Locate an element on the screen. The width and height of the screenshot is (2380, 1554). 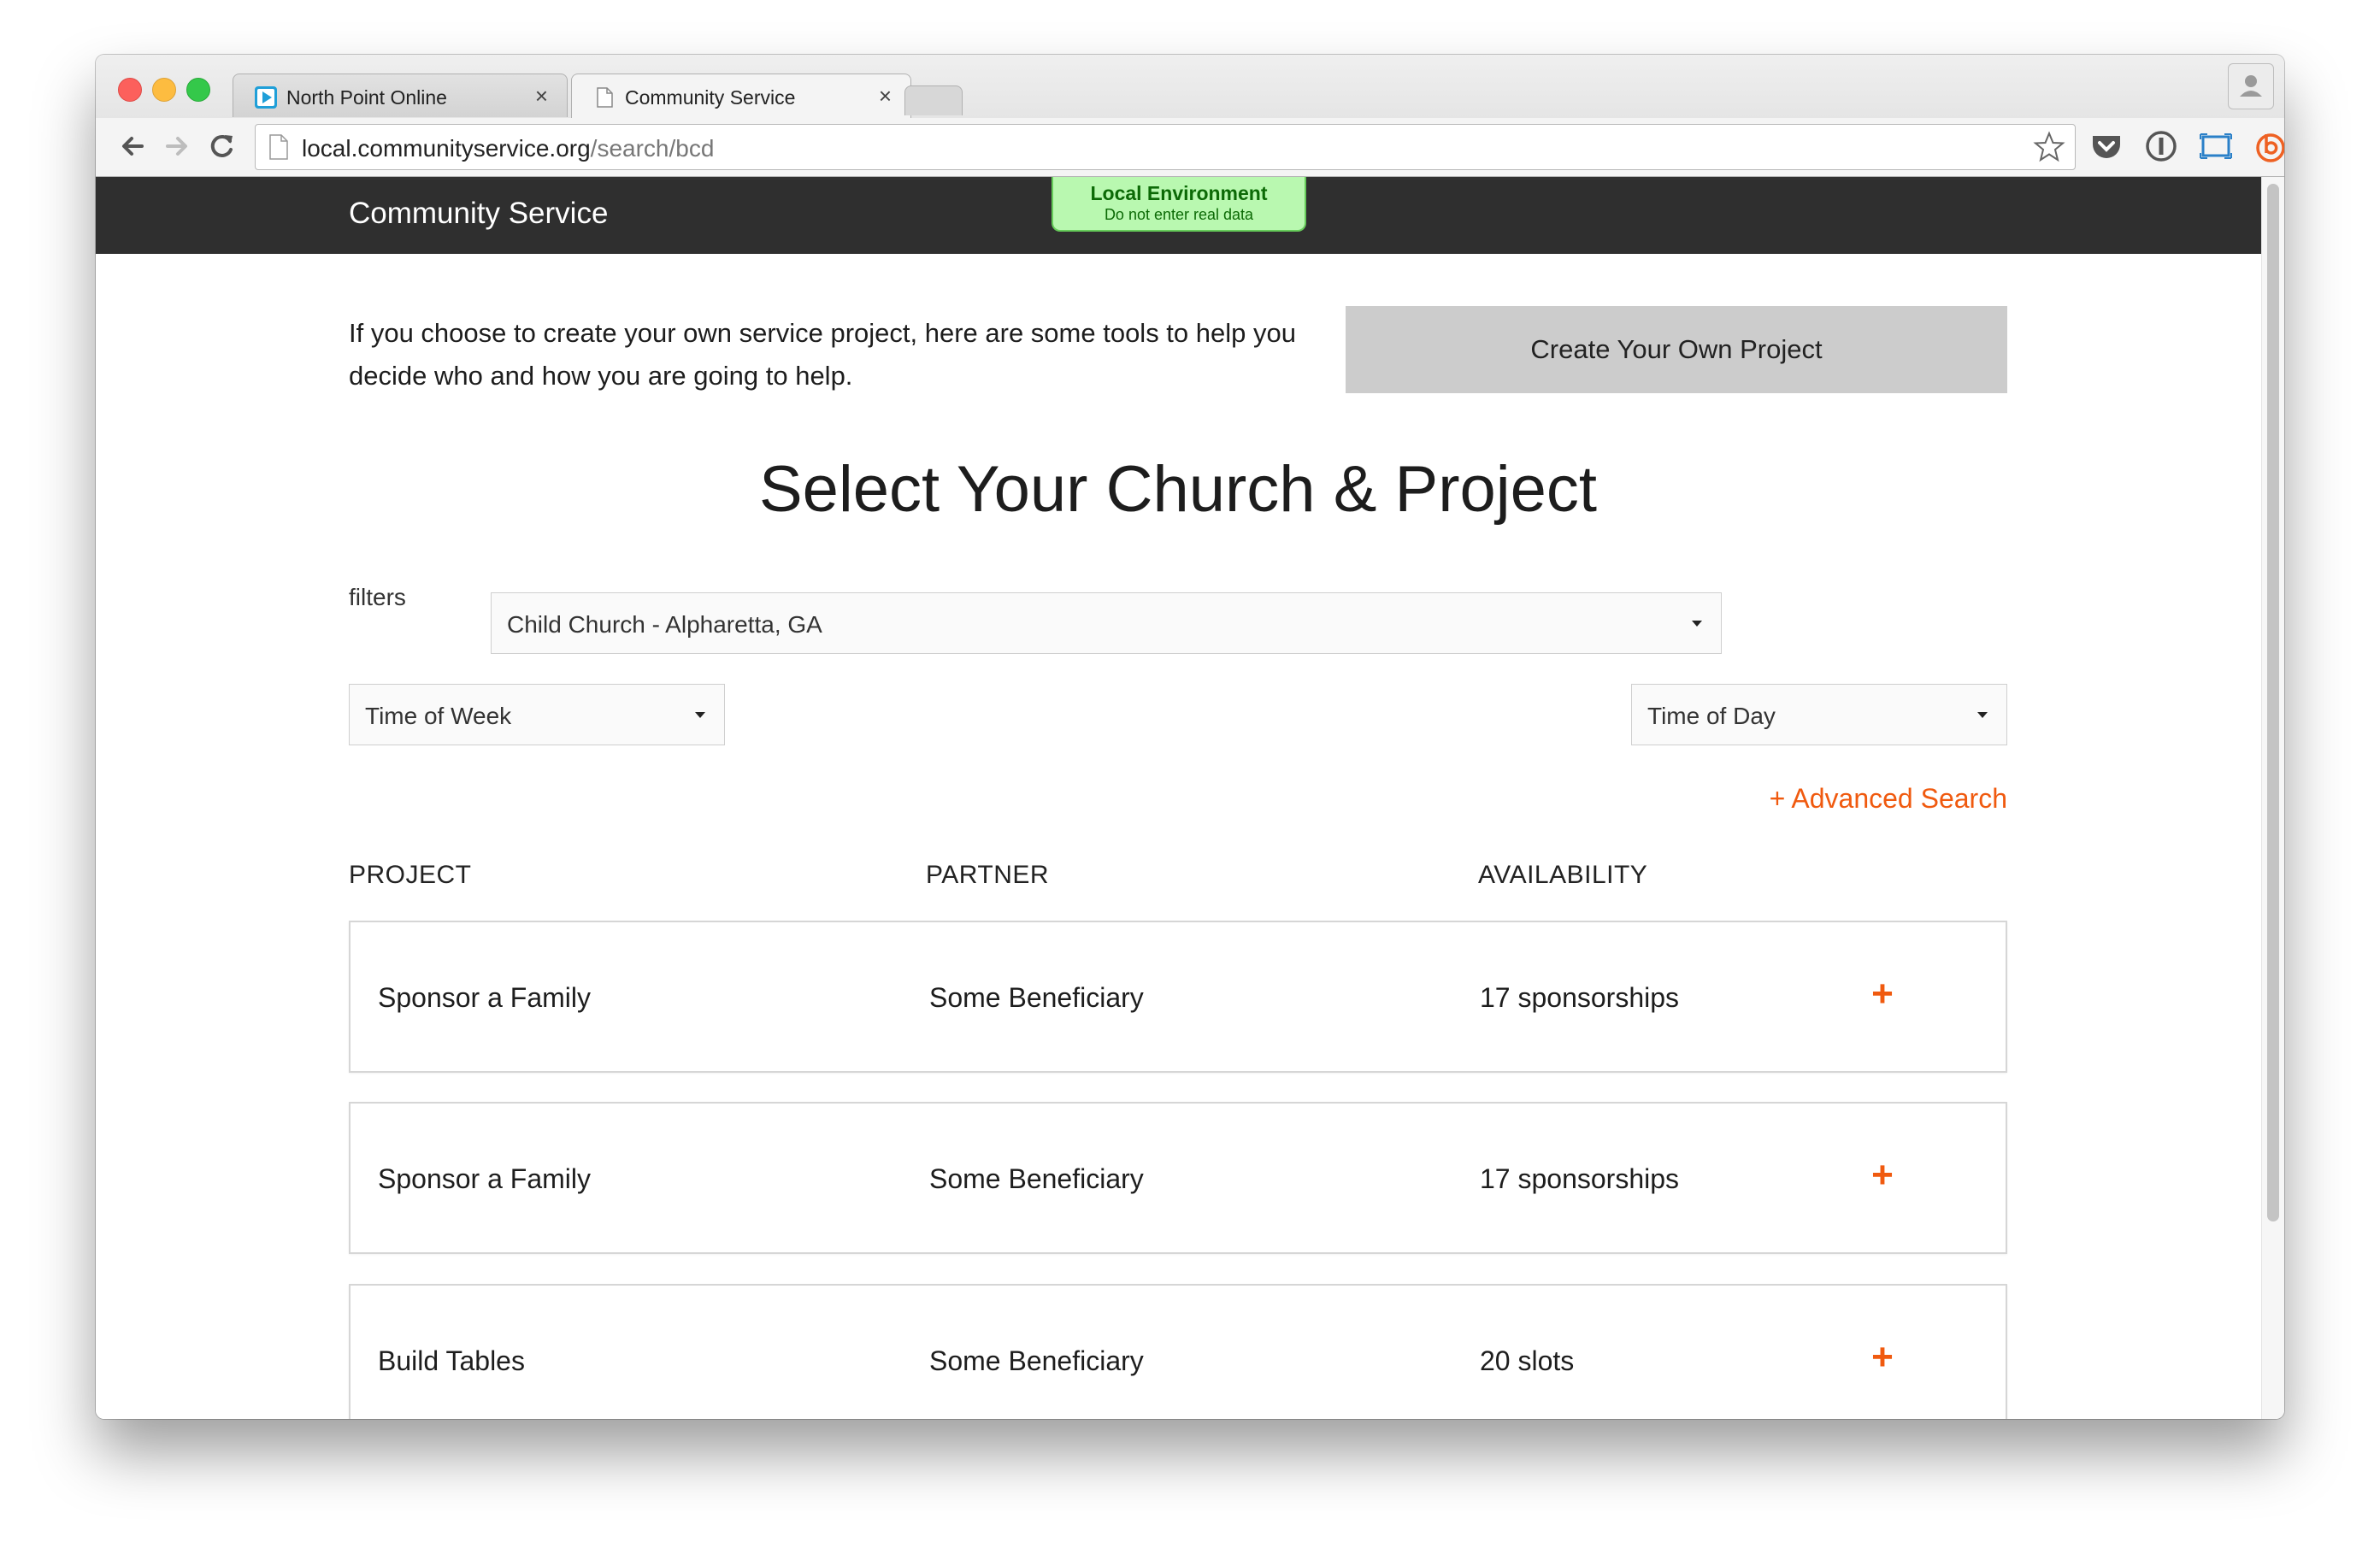
url-text: local.communityservice.org/search/bcd is located at coordinates (508, 148).